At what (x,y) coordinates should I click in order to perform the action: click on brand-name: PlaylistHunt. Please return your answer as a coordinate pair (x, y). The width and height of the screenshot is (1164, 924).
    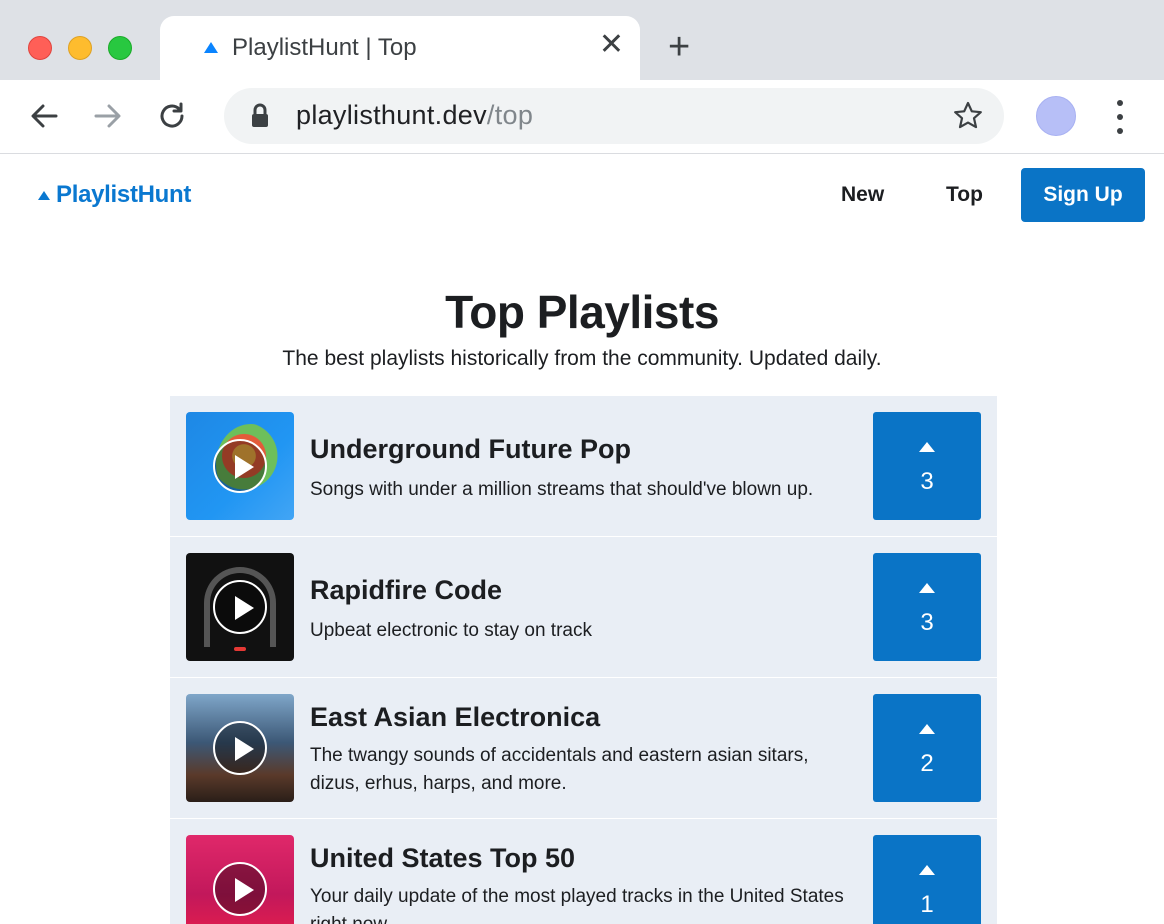
    Looking at the image, I should click on (124, 194).